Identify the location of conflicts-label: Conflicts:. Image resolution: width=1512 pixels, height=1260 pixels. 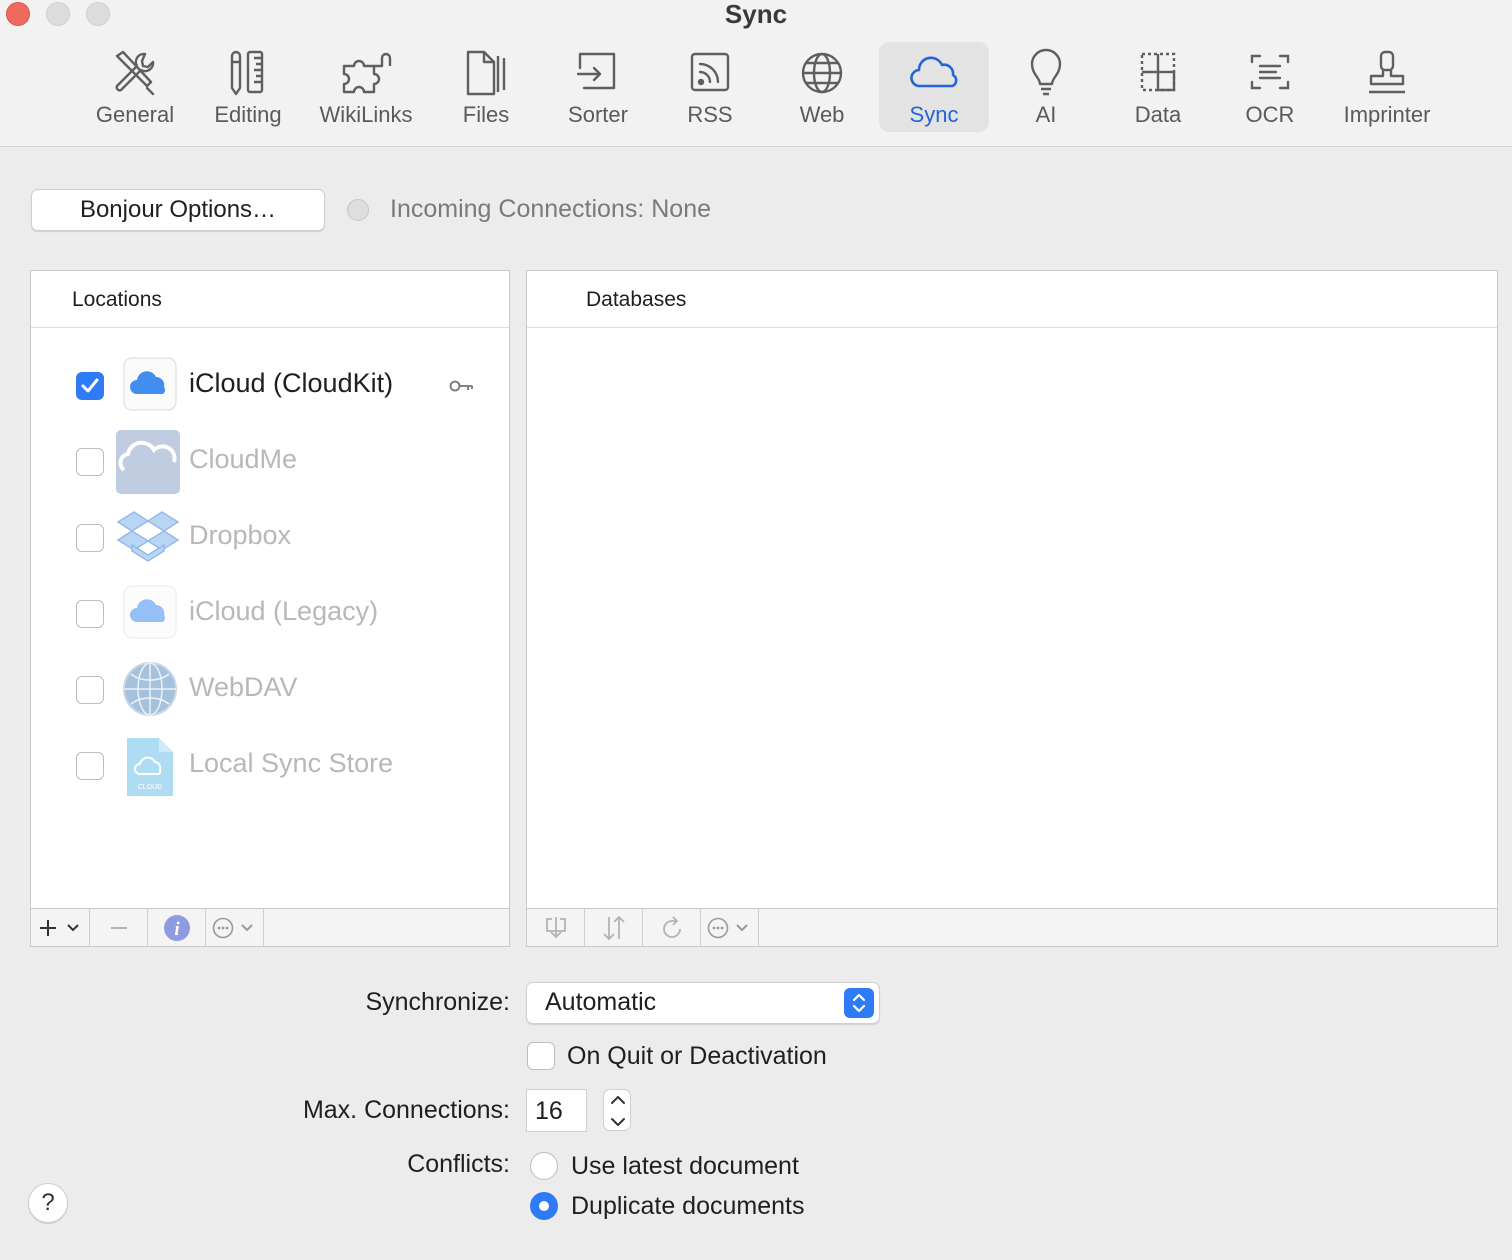
(458, 1164).